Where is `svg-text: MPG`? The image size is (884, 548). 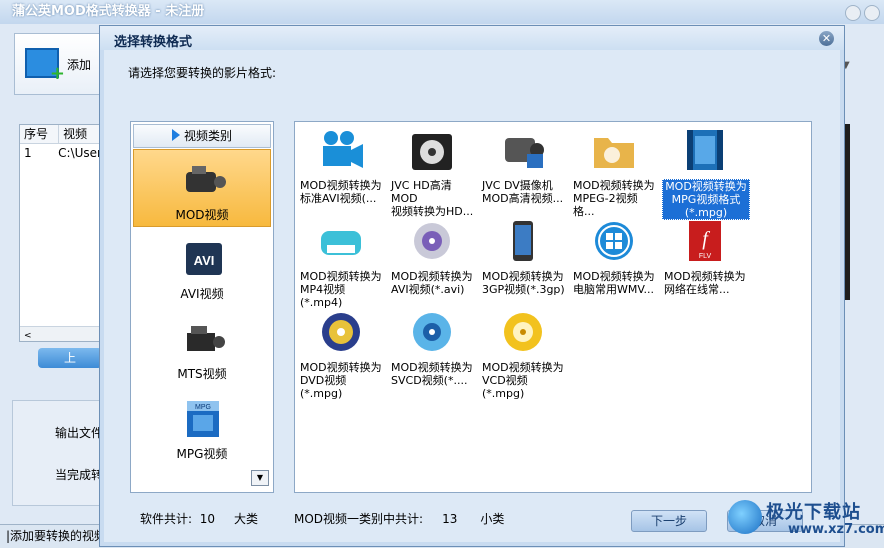 svg-text: MPG is located at coordinates (203, 407).